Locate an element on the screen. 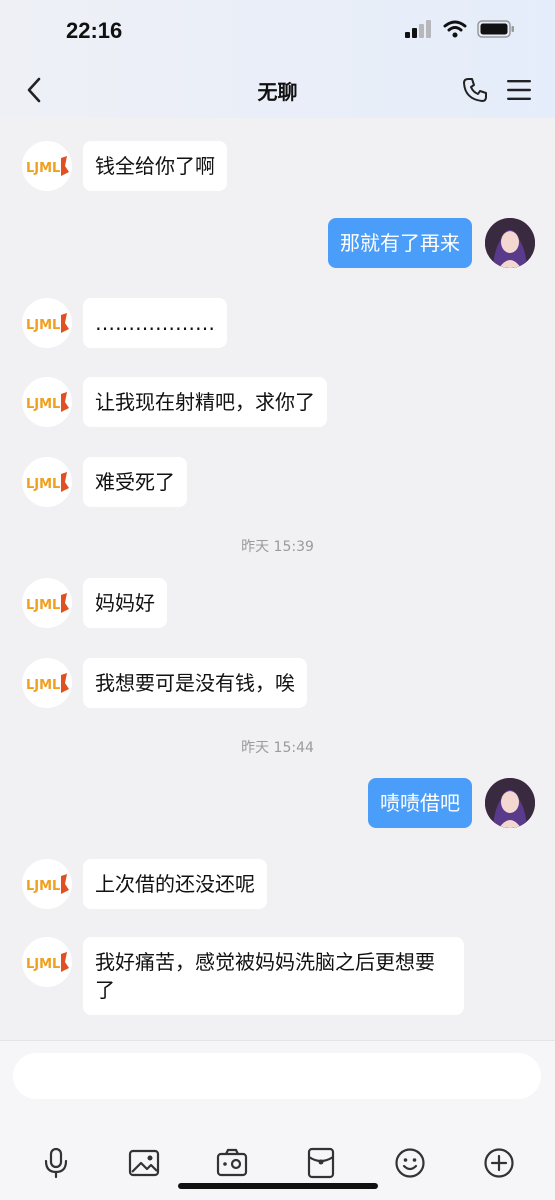 The height and width of the screenshot is (1200, 555). message-bubble: 难受死了 is located at coordinates (135, 482).